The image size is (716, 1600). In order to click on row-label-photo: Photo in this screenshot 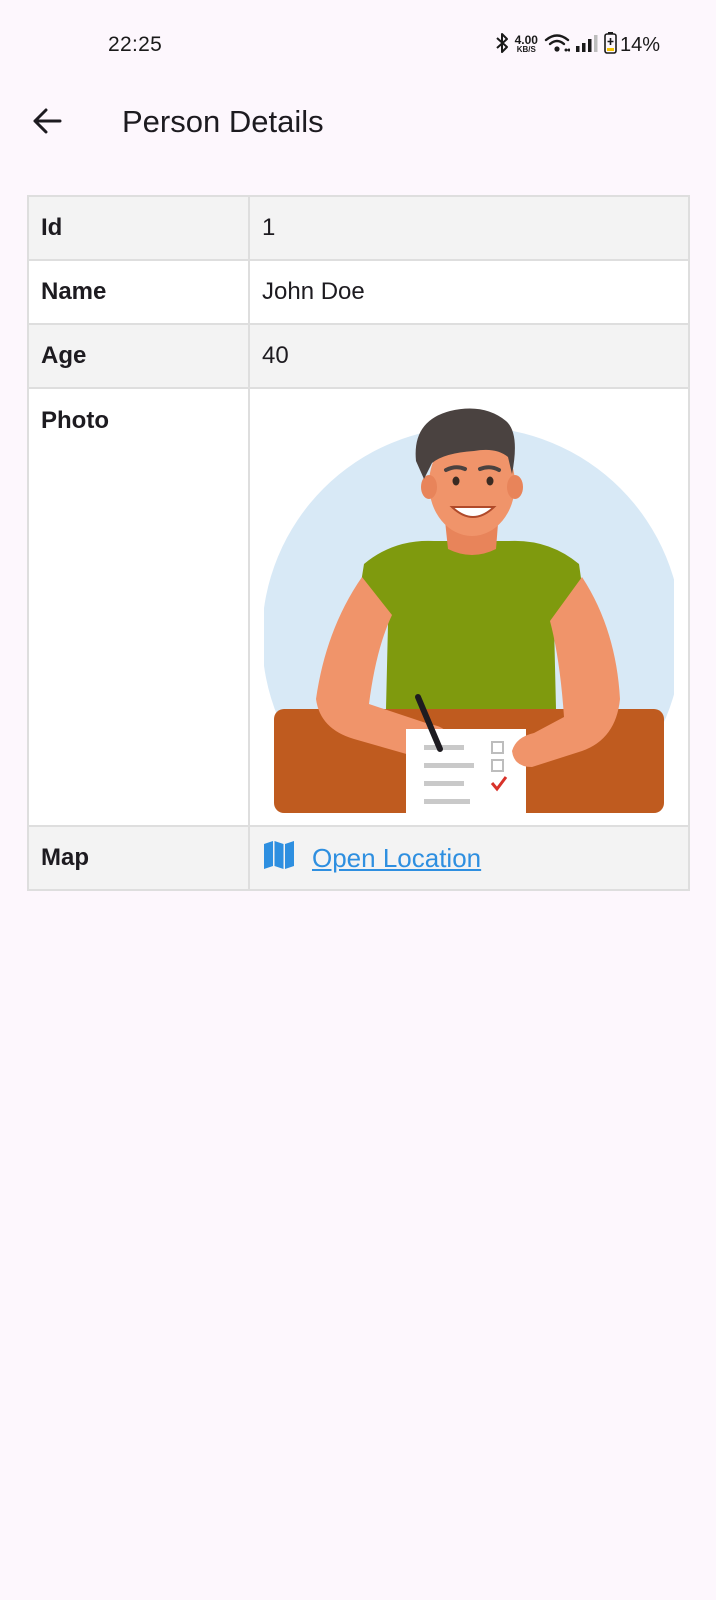, I will do `click(138, 607)`.